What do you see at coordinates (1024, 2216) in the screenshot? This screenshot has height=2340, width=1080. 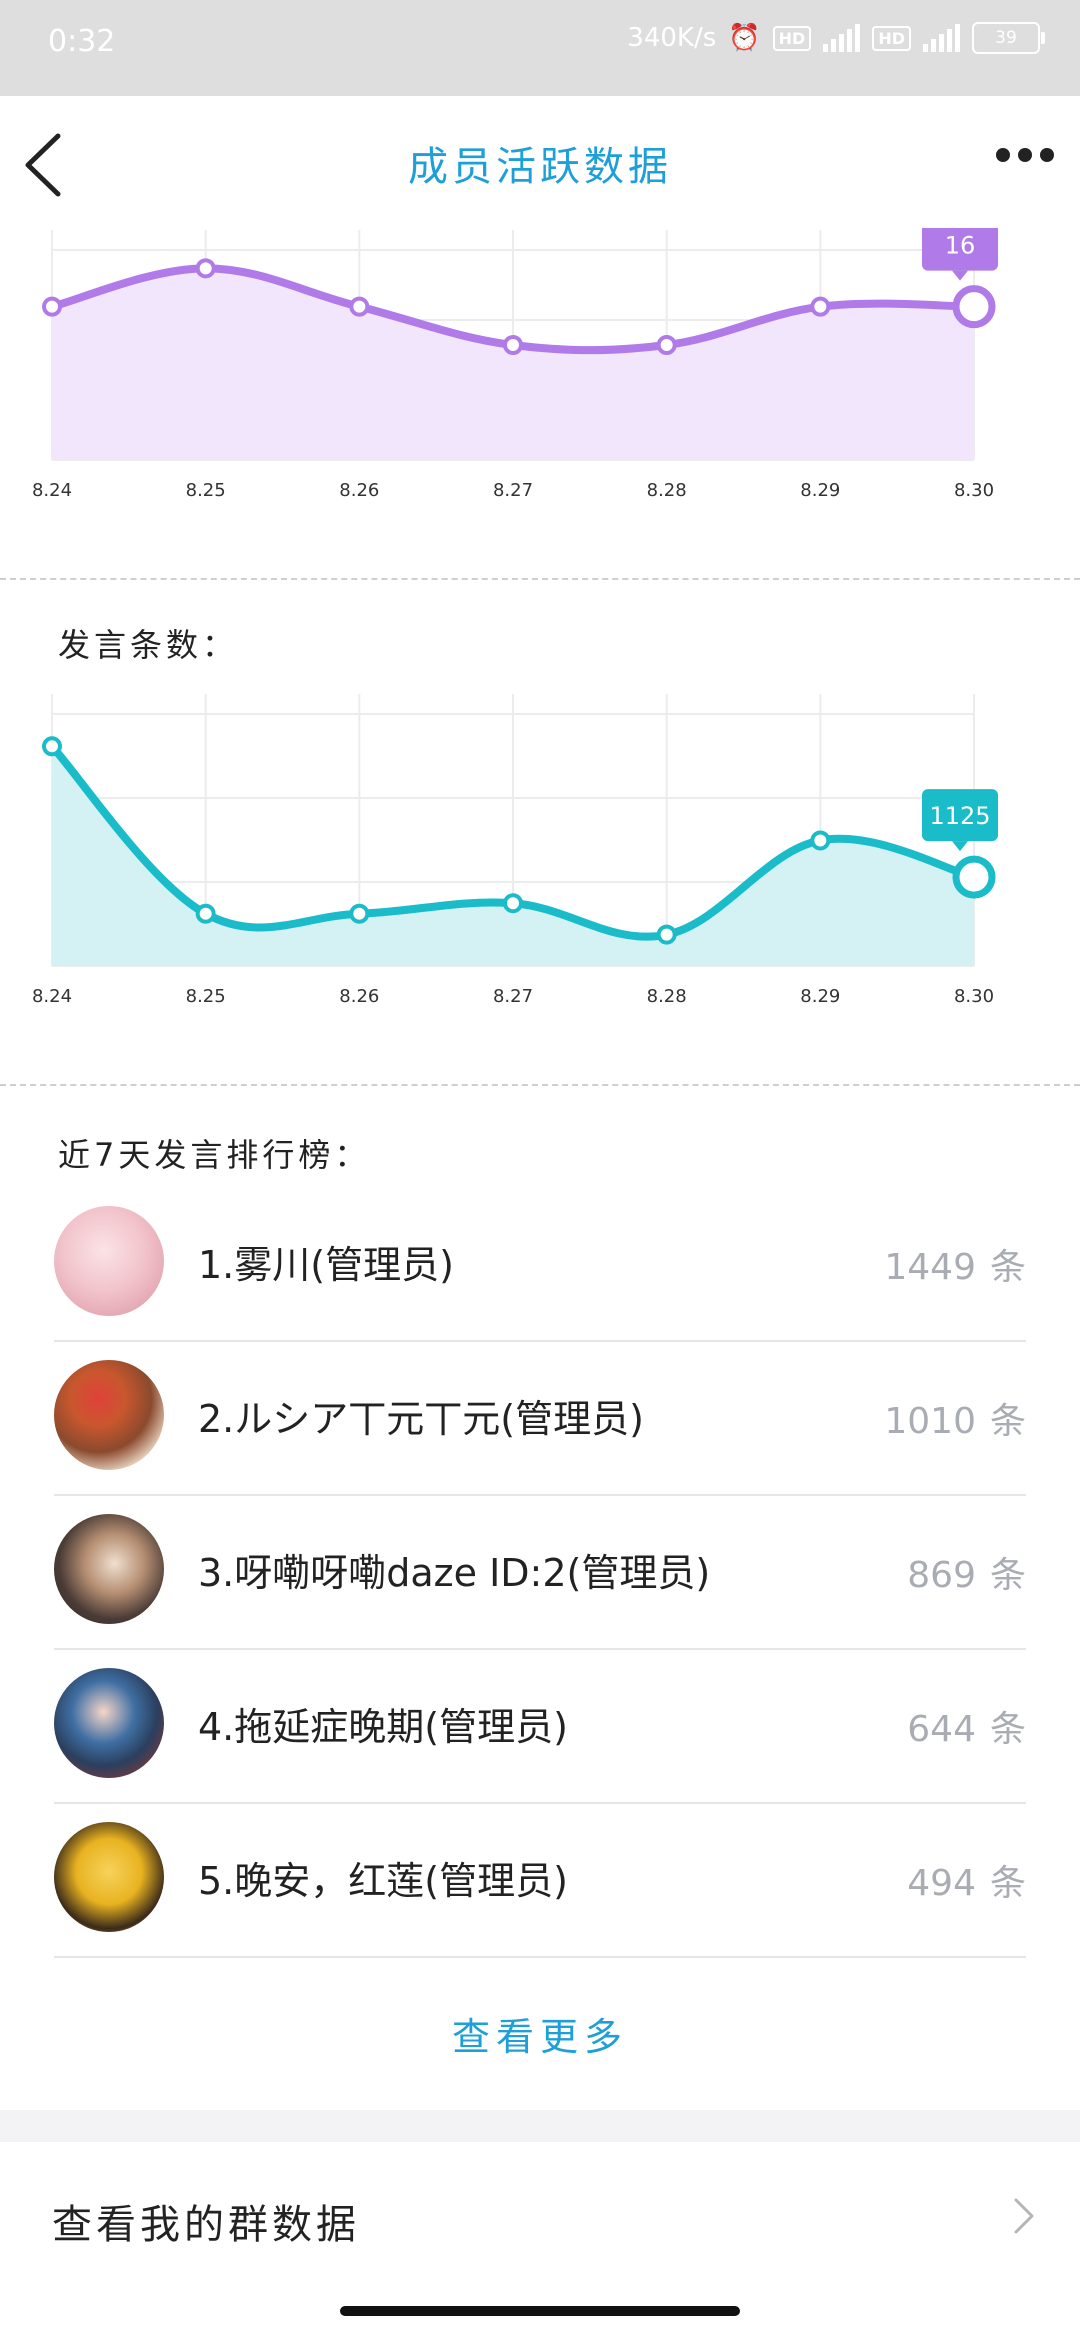 I see `chevron-right-icon` at bounding box center [1024, 2216].